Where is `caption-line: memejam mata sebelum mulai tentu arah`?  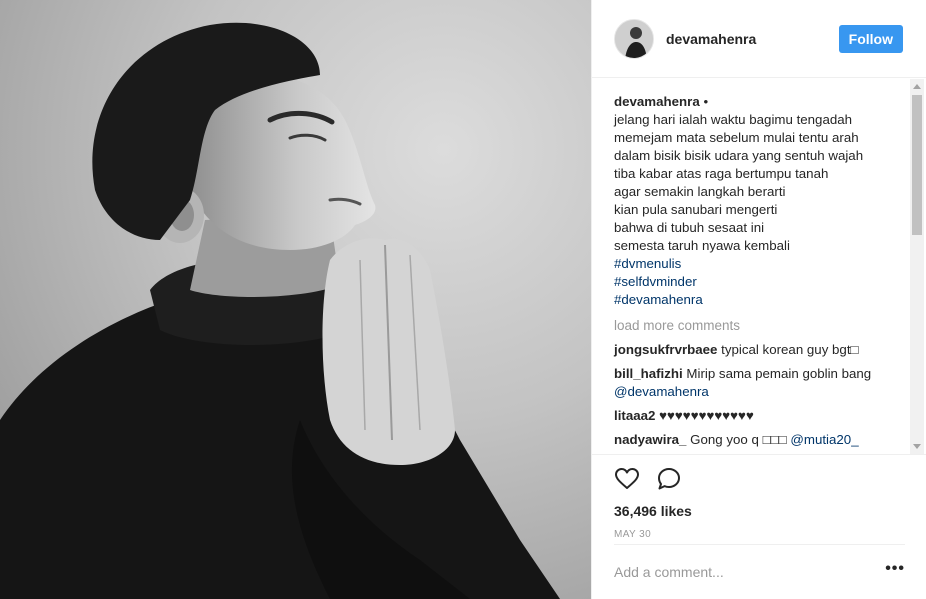
caption-line: memejam mata sebelum mulai tentu arah is located at coordinates (736, 137).